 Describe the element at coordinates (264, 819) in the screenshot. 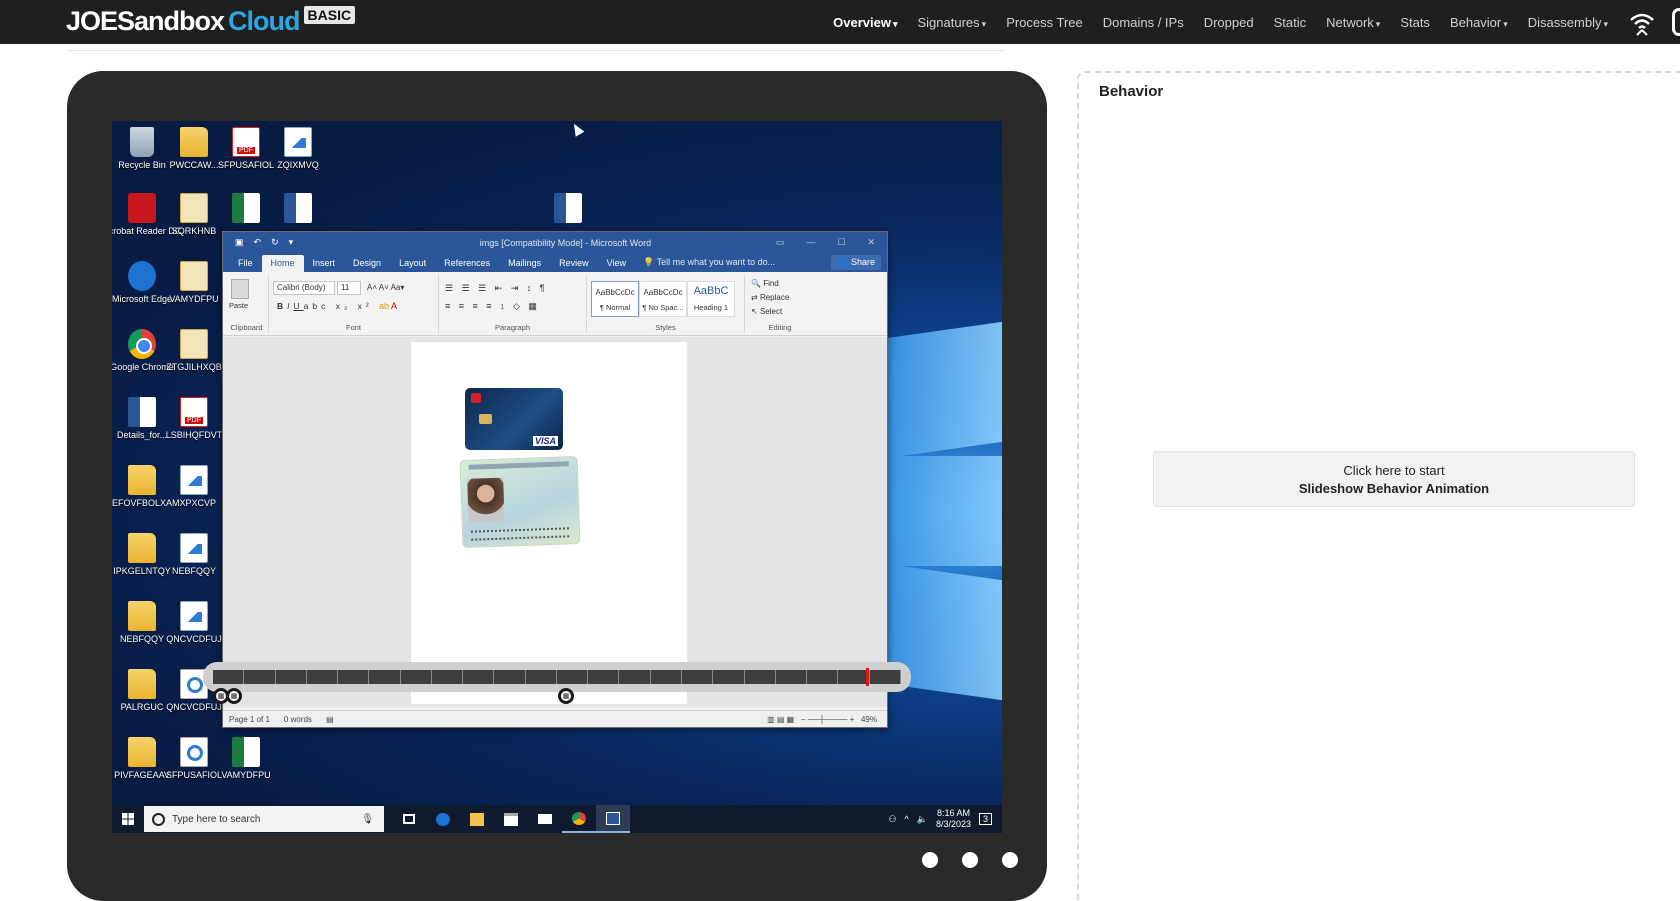

I see `taskbar-search-box: Type here to search 🎙` at that location.